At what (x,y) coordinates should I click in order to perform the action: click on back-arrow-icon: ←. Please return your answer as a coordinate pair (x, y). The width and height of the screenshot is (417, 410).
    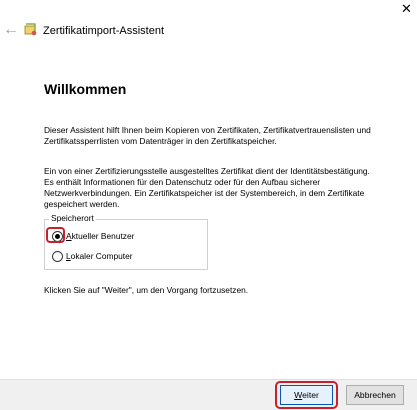
    Looking at the image, I should click on (11, 30).